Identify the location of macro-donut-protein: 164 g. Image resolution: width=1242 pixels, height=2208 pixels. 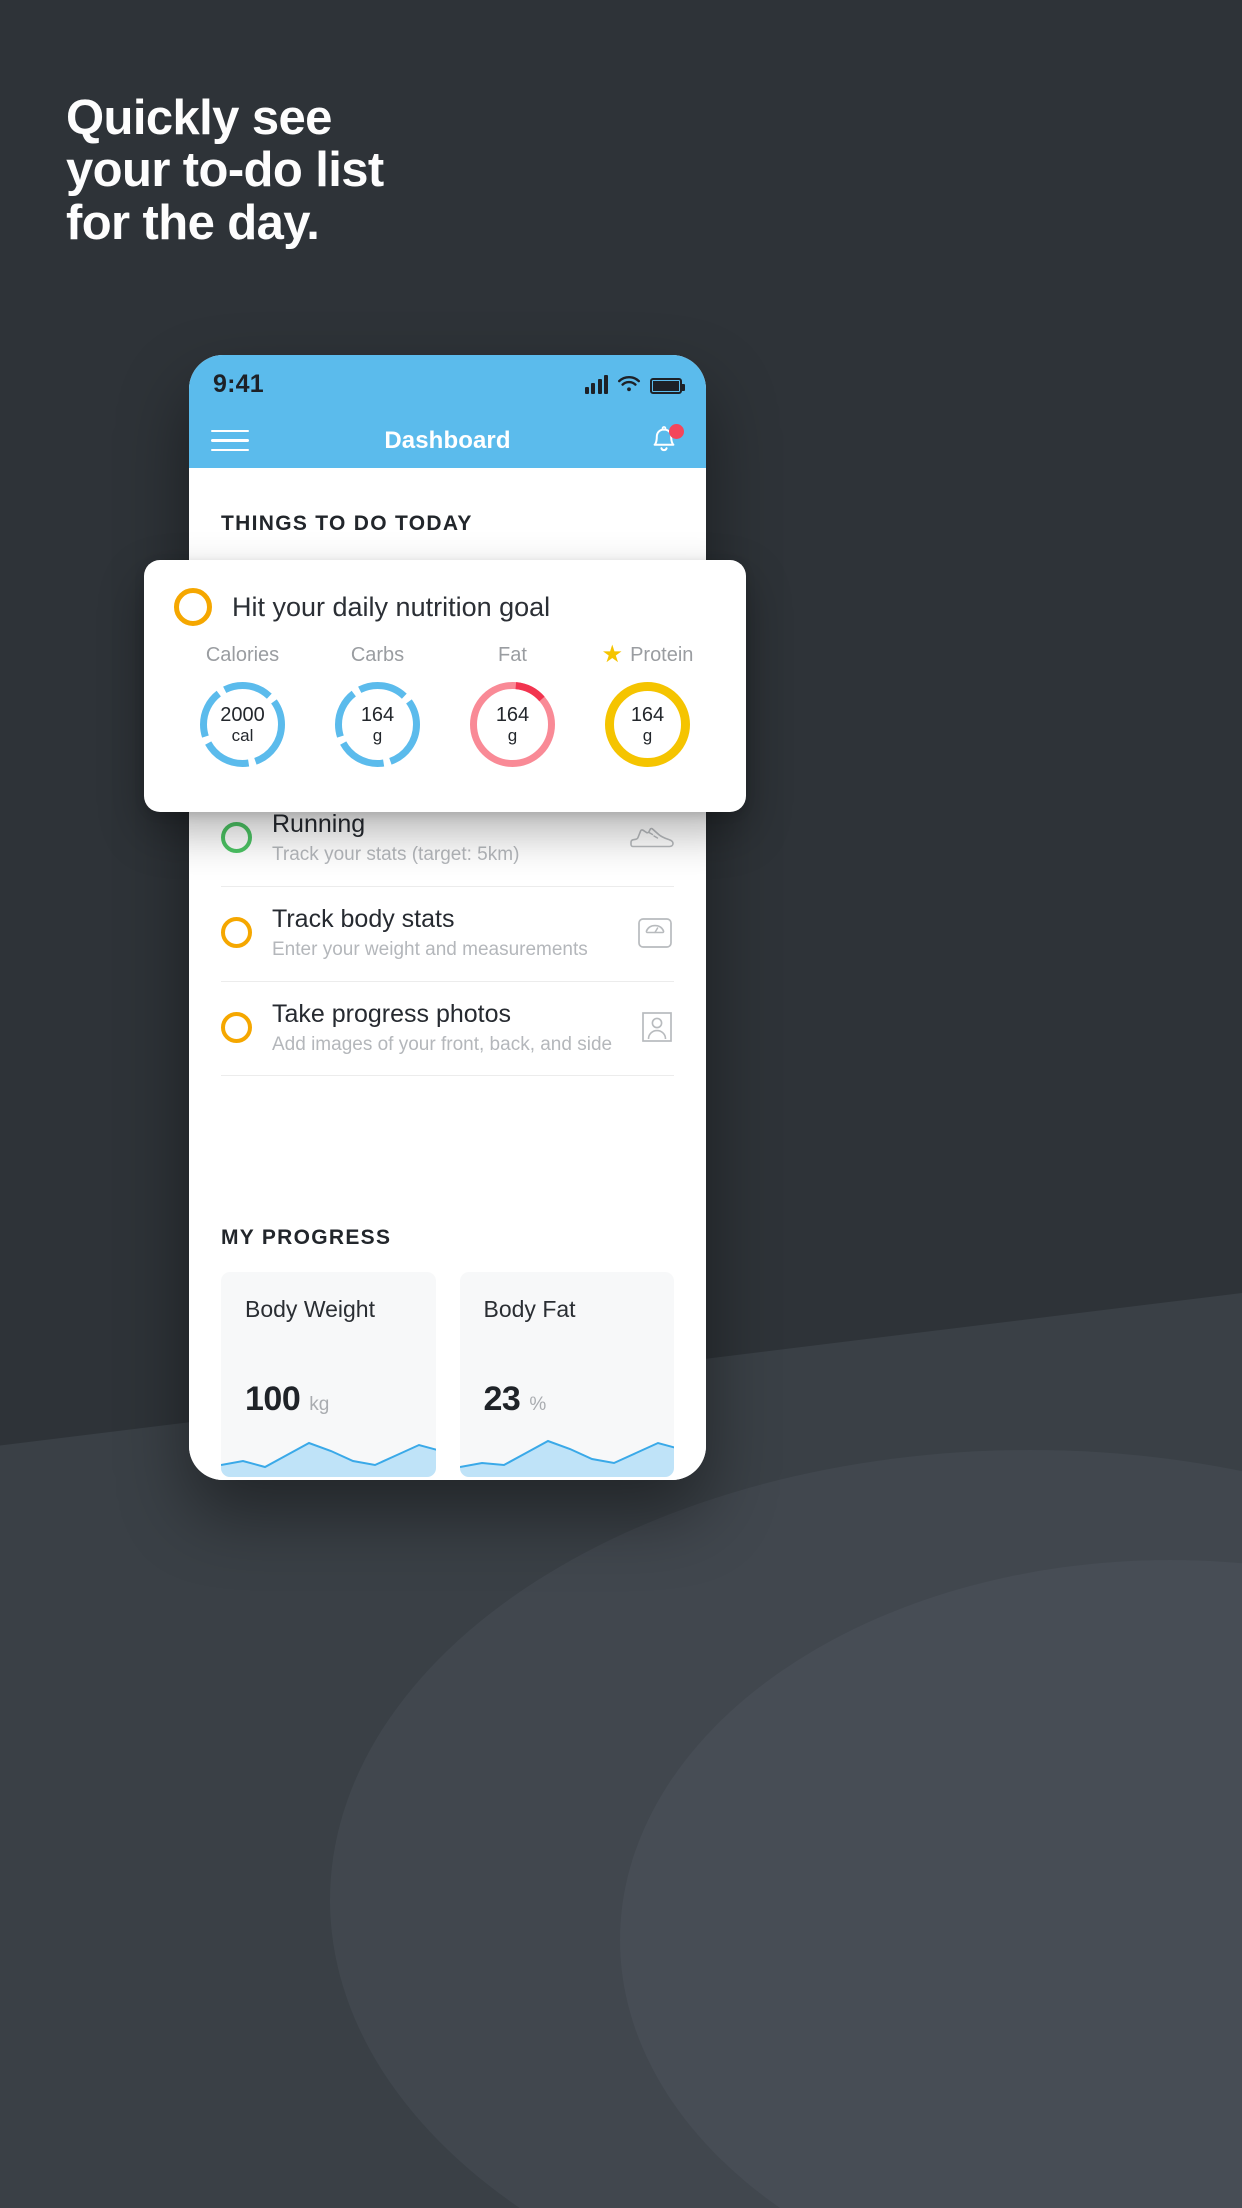
(647, 724).